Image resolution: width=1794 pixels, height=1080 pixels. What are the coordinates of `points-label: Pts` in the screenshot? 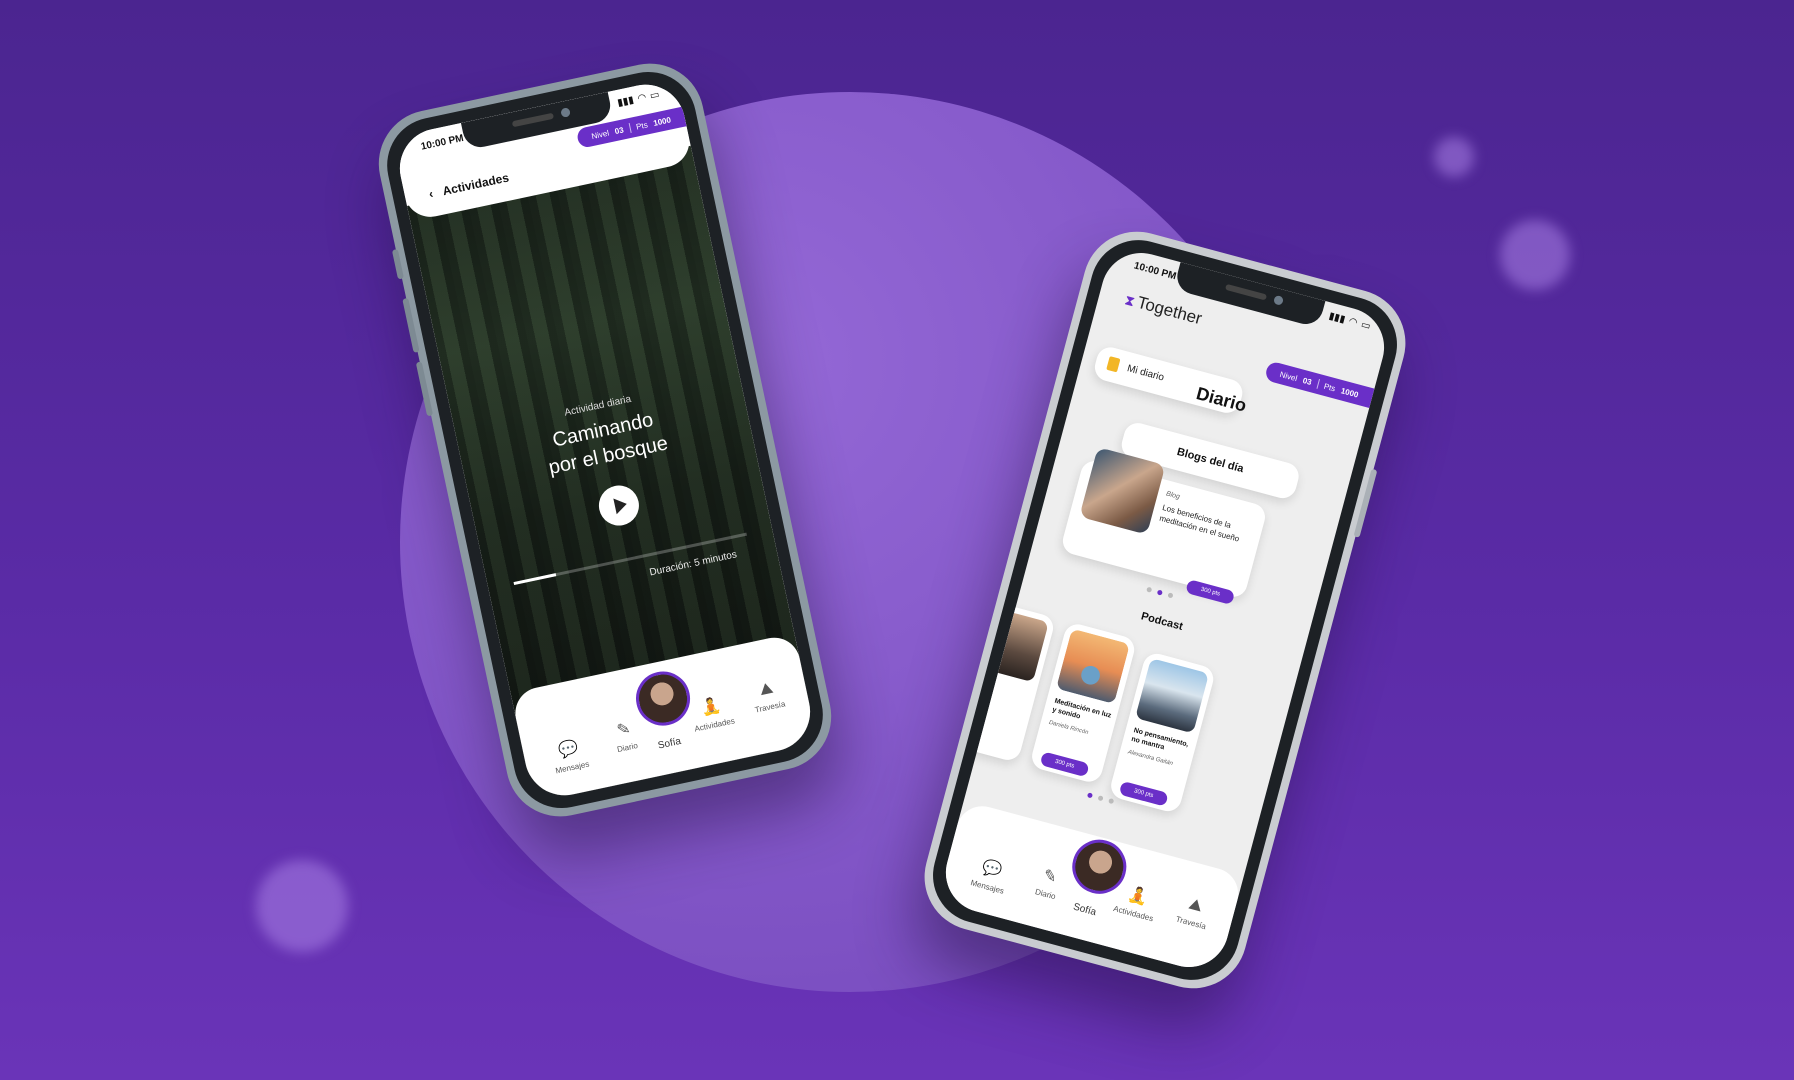 It's located at (642, 125).